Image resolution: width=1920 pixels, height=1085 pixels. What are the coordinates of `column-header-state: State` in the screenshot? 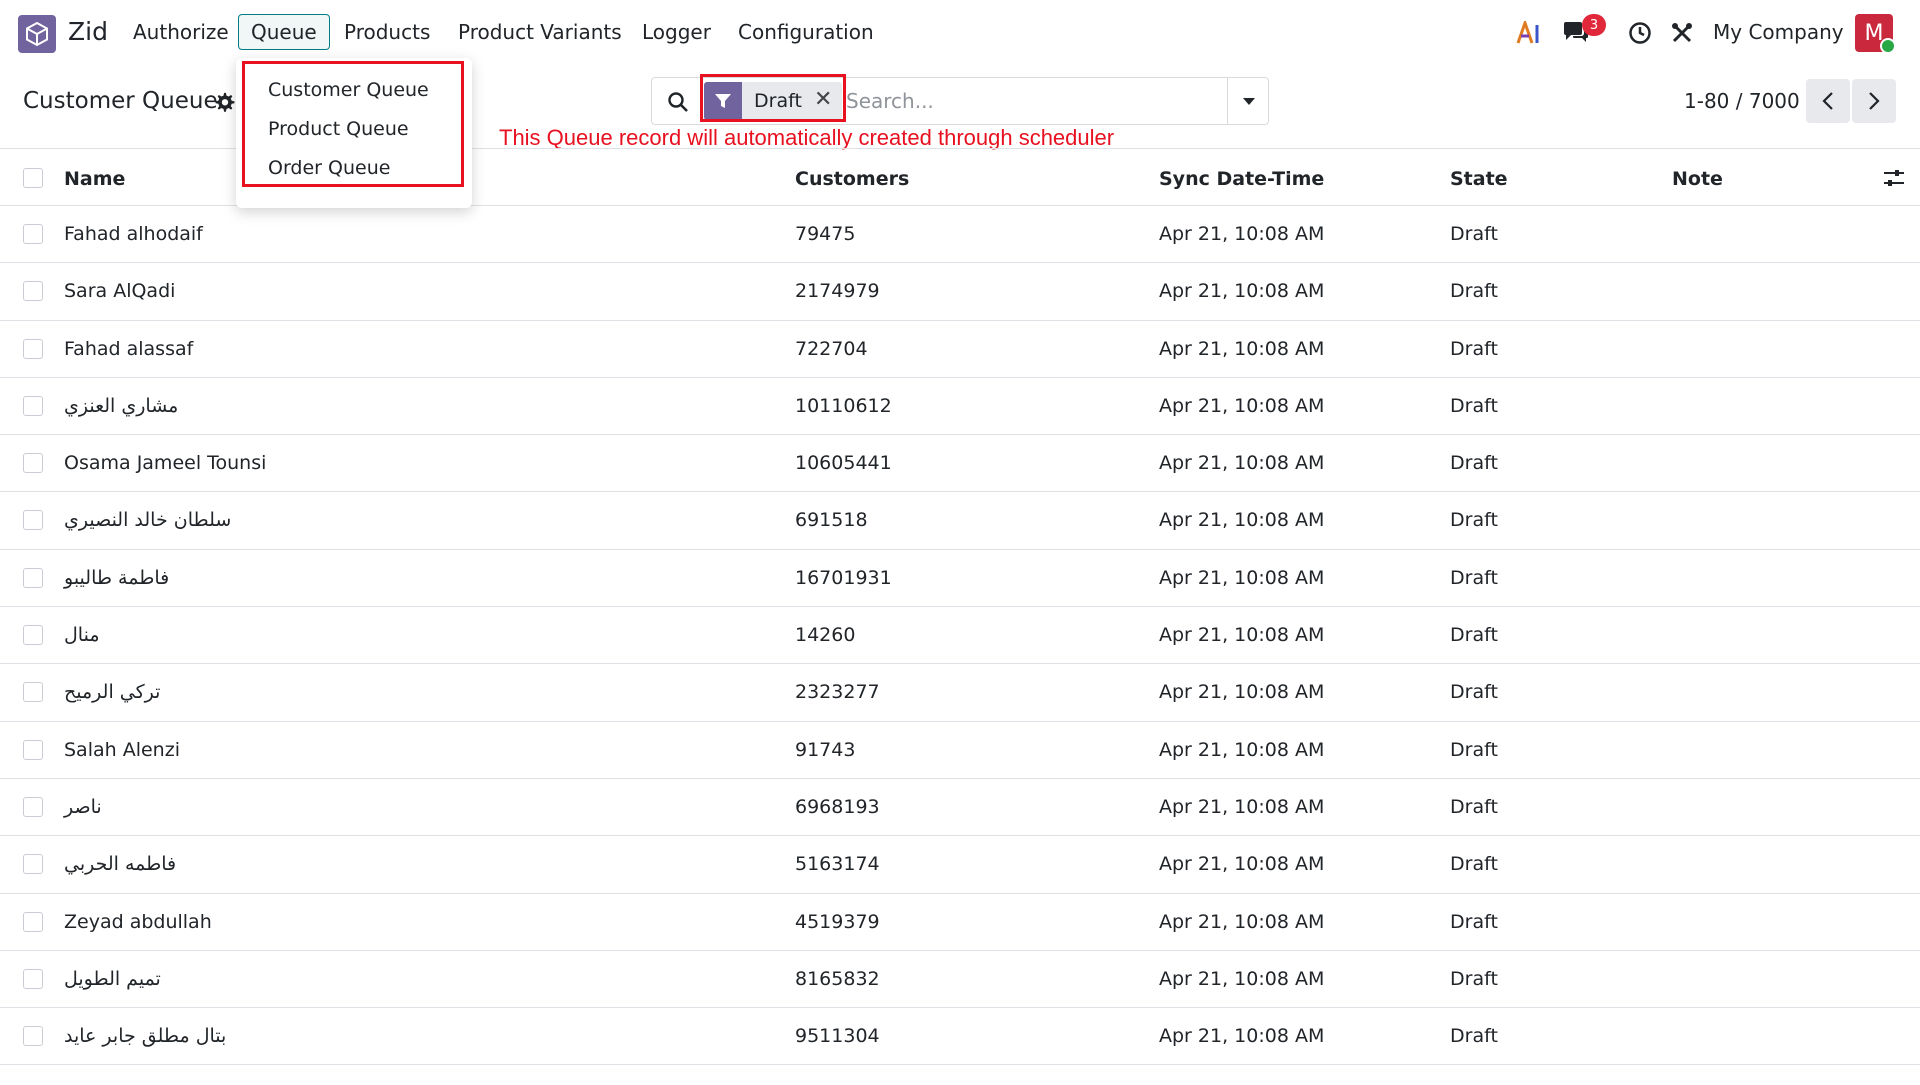 It's located at (1479, 179).